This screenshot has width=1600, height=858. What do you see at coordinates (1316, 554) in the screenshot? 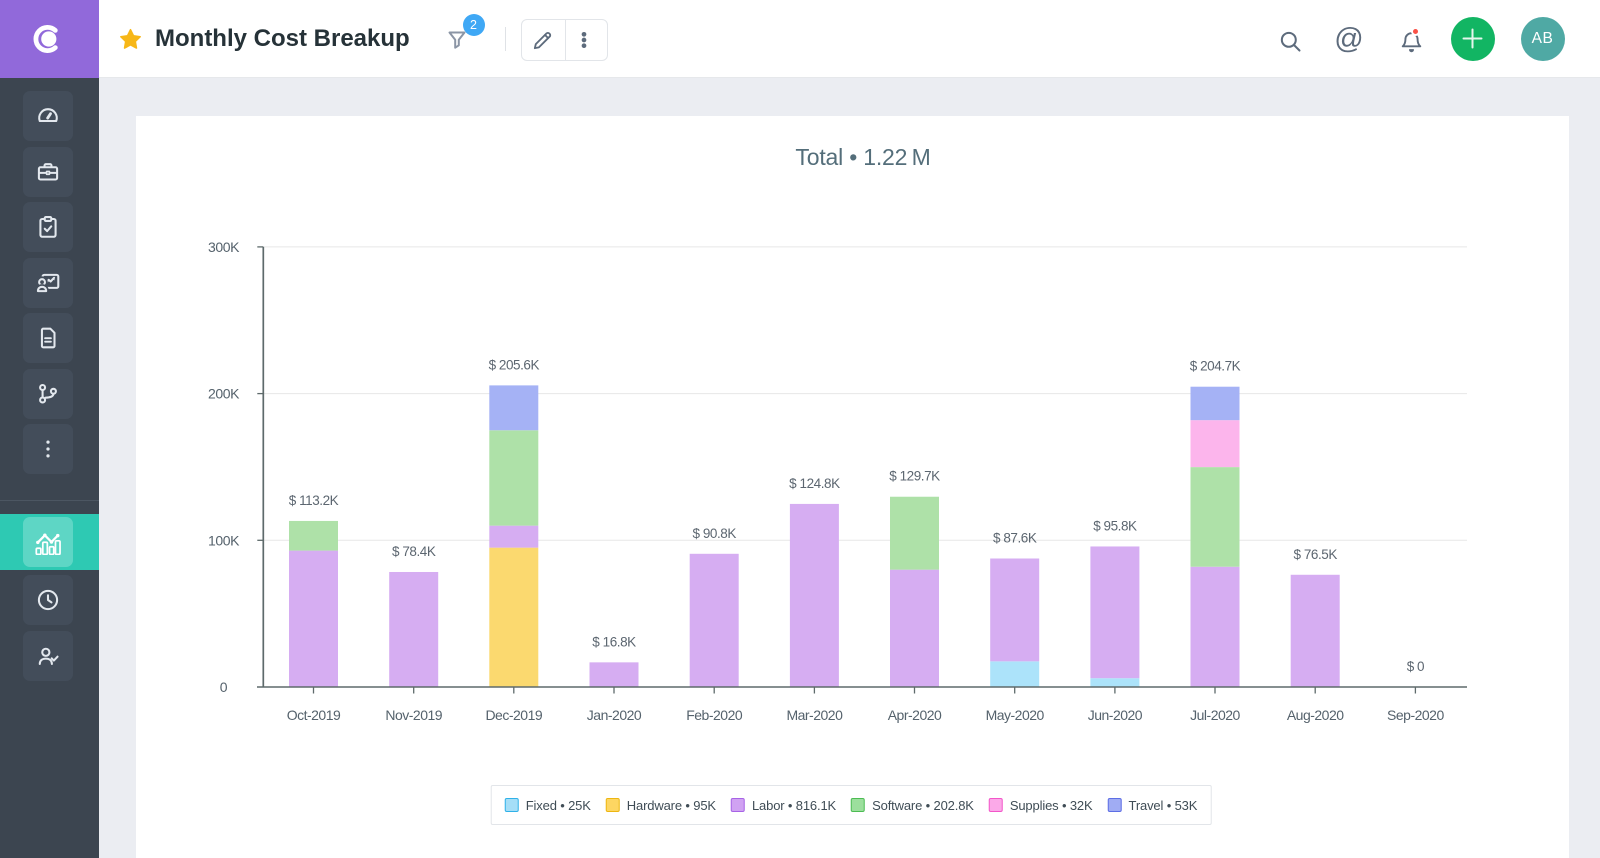
I see `svg-text: $ 76.5K` at bounding box center [1316, 554].